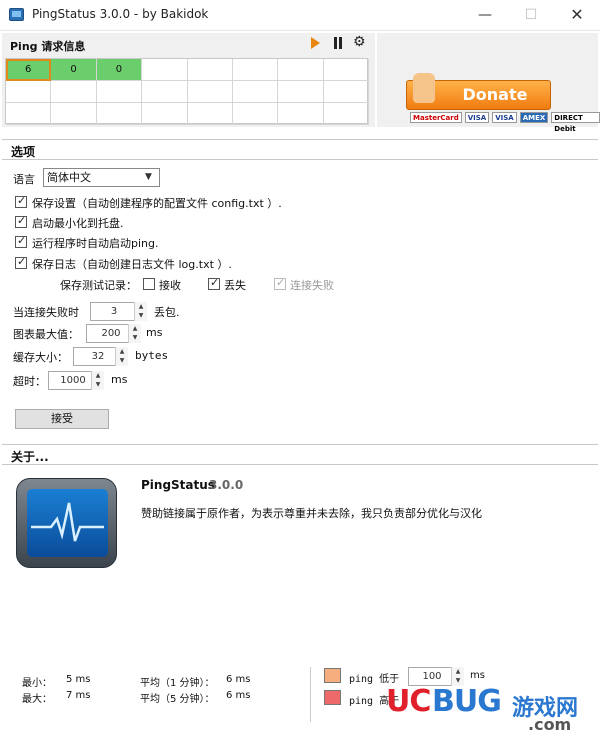 The image size is (600, 742). Describe the element at coordinates (121, 356) in the screenshot. I see `buffer-stepper: ▲ ▼` at that location.